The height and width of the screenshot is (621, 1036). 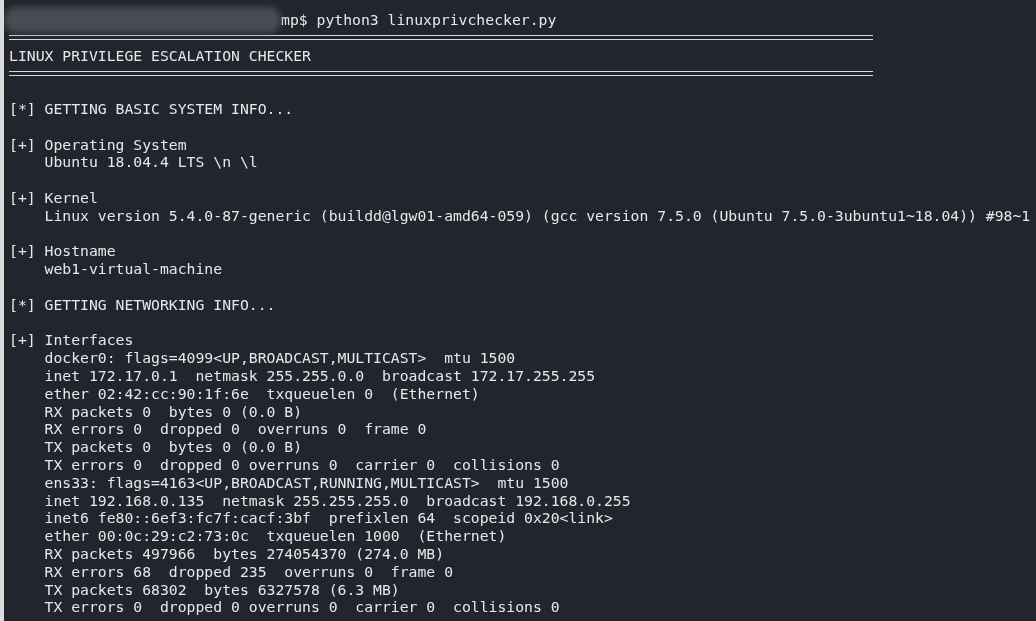 I want to click on output-line: web1-virtual-machine, so click(x=133, y=269).